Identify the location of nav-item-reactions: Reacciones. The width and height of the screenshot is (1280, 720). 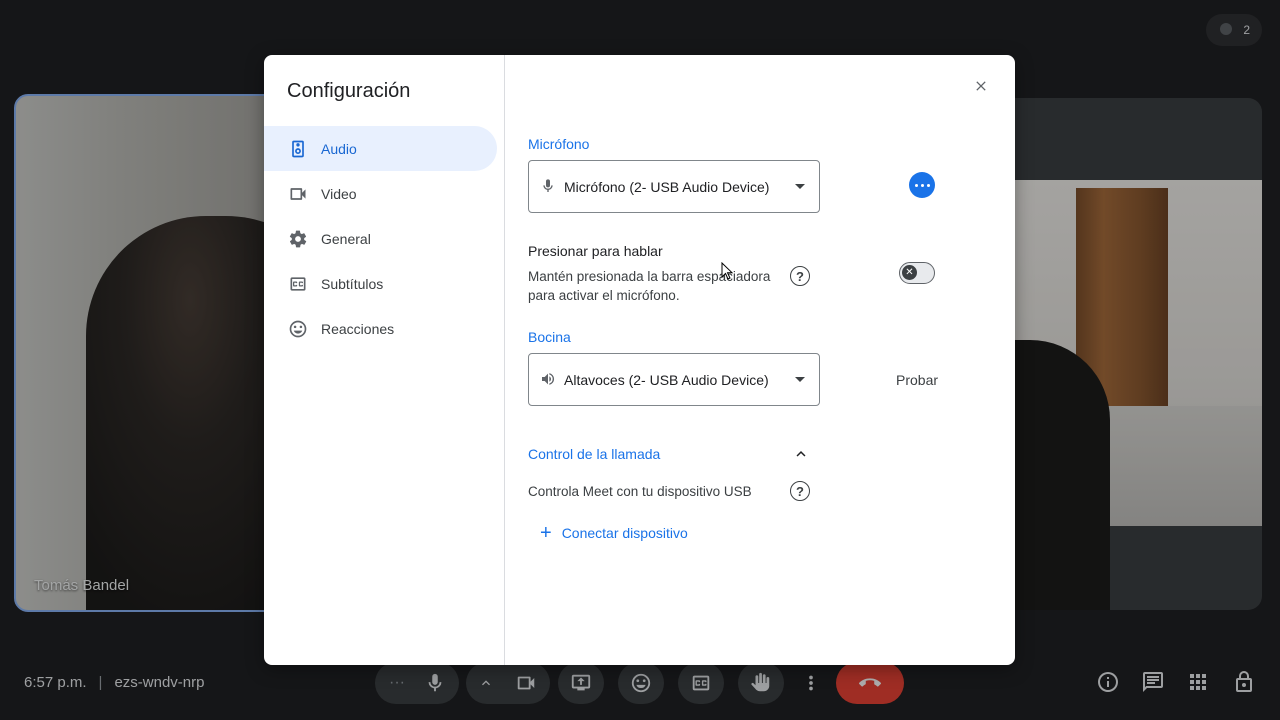
(380, 328).